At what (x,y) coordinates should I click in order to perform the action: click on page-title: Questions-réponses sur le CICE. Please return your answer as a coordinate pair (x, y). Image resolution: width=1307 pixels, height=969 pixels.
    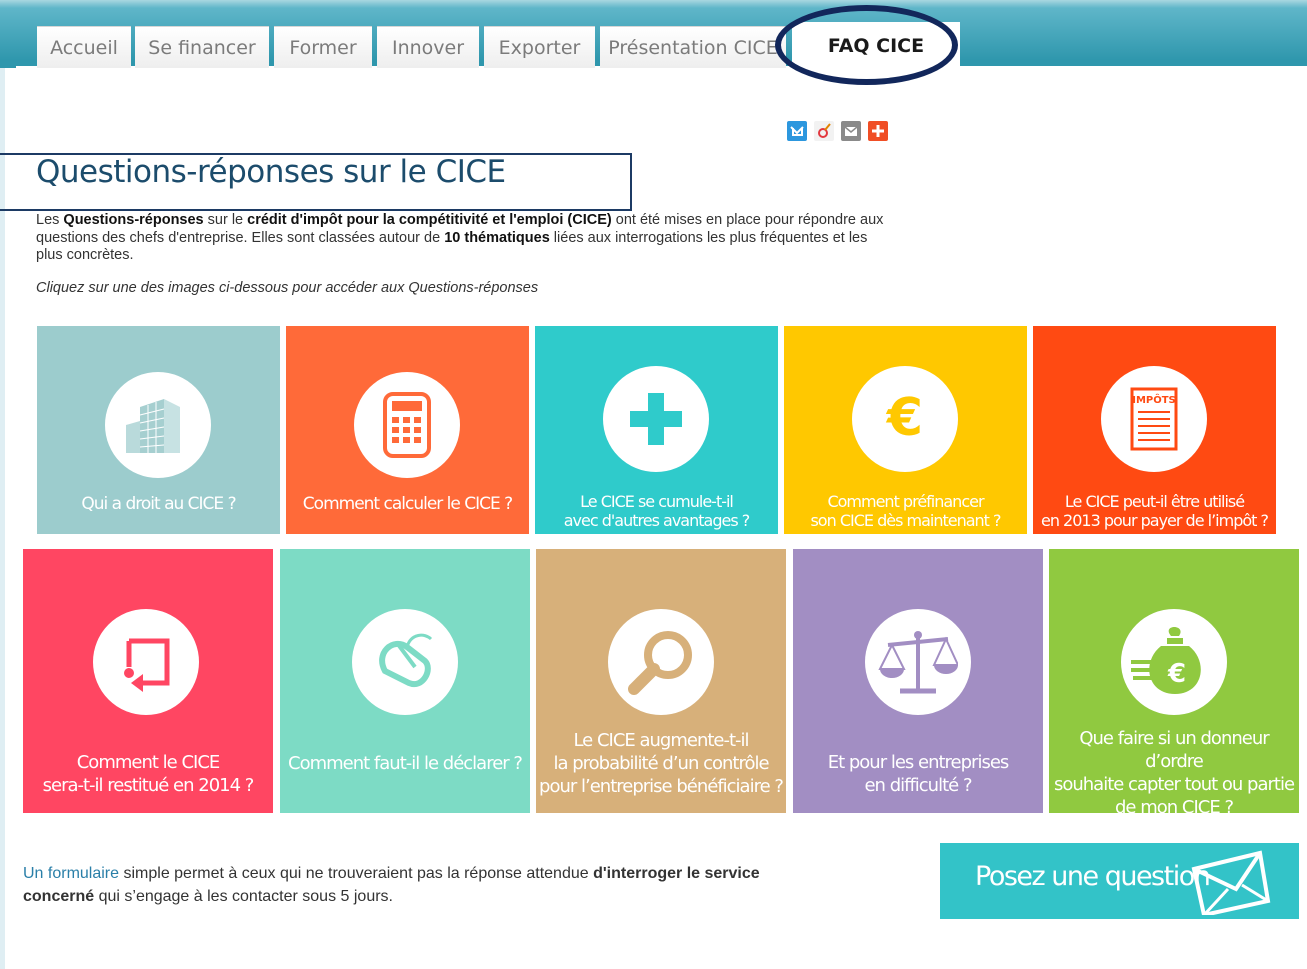
    Looking at the image, I should click on (271, 172).